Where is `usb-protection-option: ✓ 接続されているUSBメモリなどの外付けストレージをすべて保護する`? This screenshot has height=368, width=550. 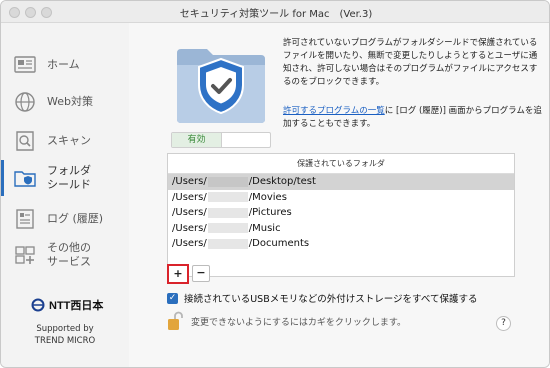
usb-protection-option: ✓ 接続されているUSBメモリなどの外付けストレージをすべて保護する is located at coordinates (322, 298).